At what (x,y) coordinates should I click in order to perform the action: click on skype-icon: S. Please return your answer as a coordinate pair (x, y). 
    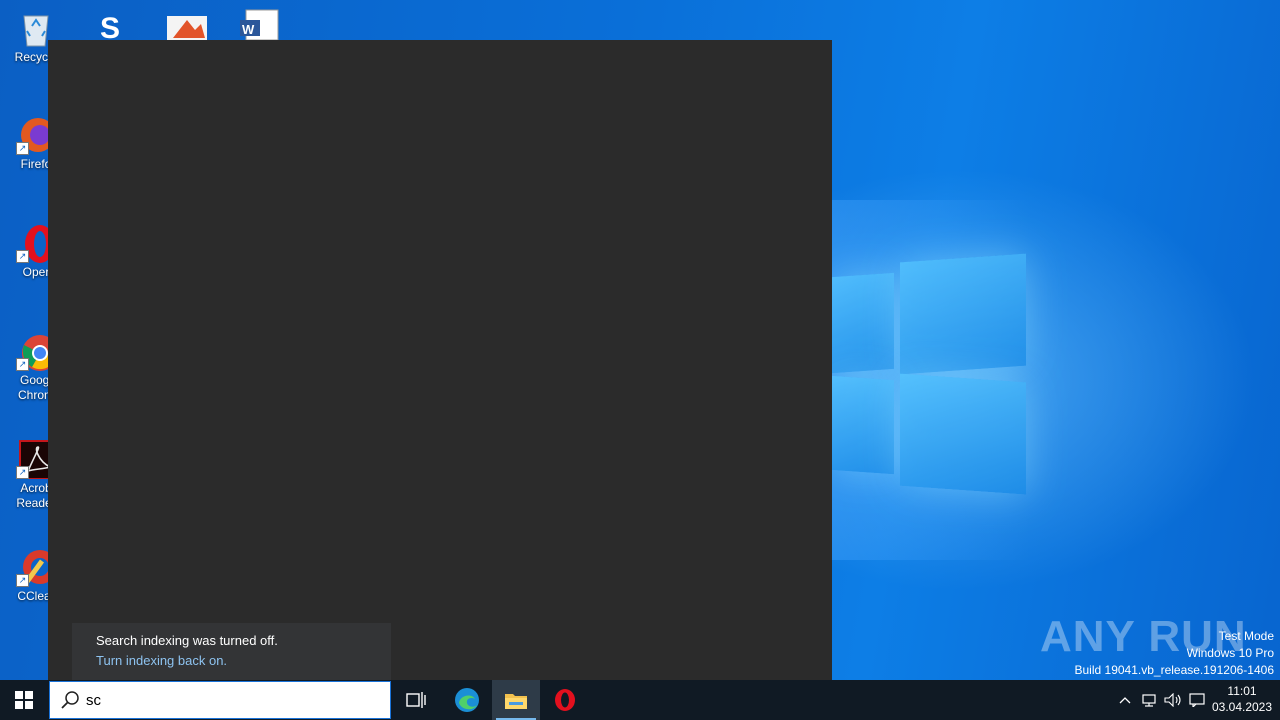
    Looking at the image, I should click on (112, 26).